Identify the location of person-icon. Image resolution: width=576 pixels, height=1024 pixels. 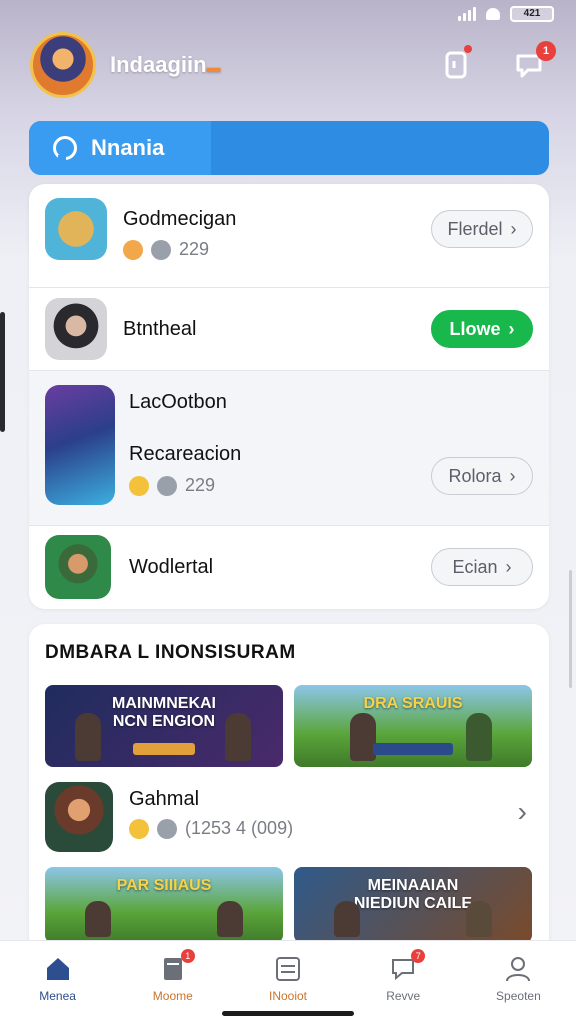
(518, 969).